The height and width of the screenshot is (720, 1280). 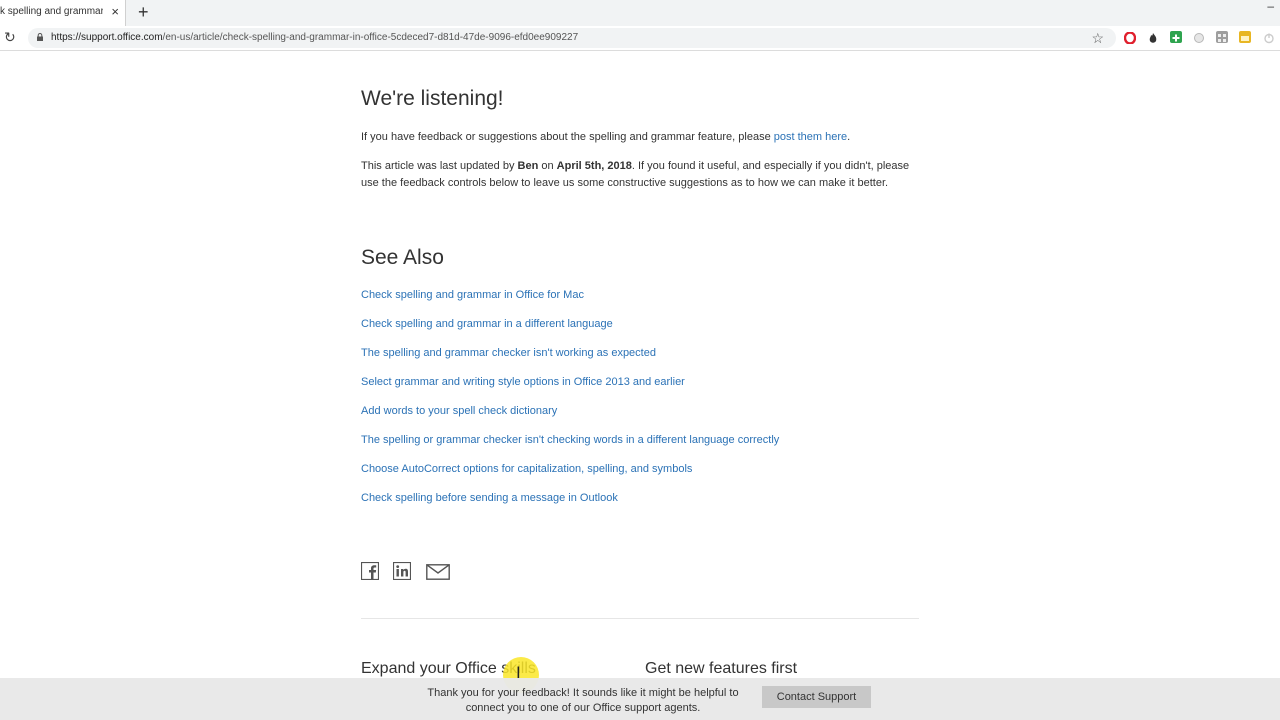 What do you see at coordinates (1270, 6) in the screenshot?
I see `minimize-icon: –` at bounding box center [1270, 6].